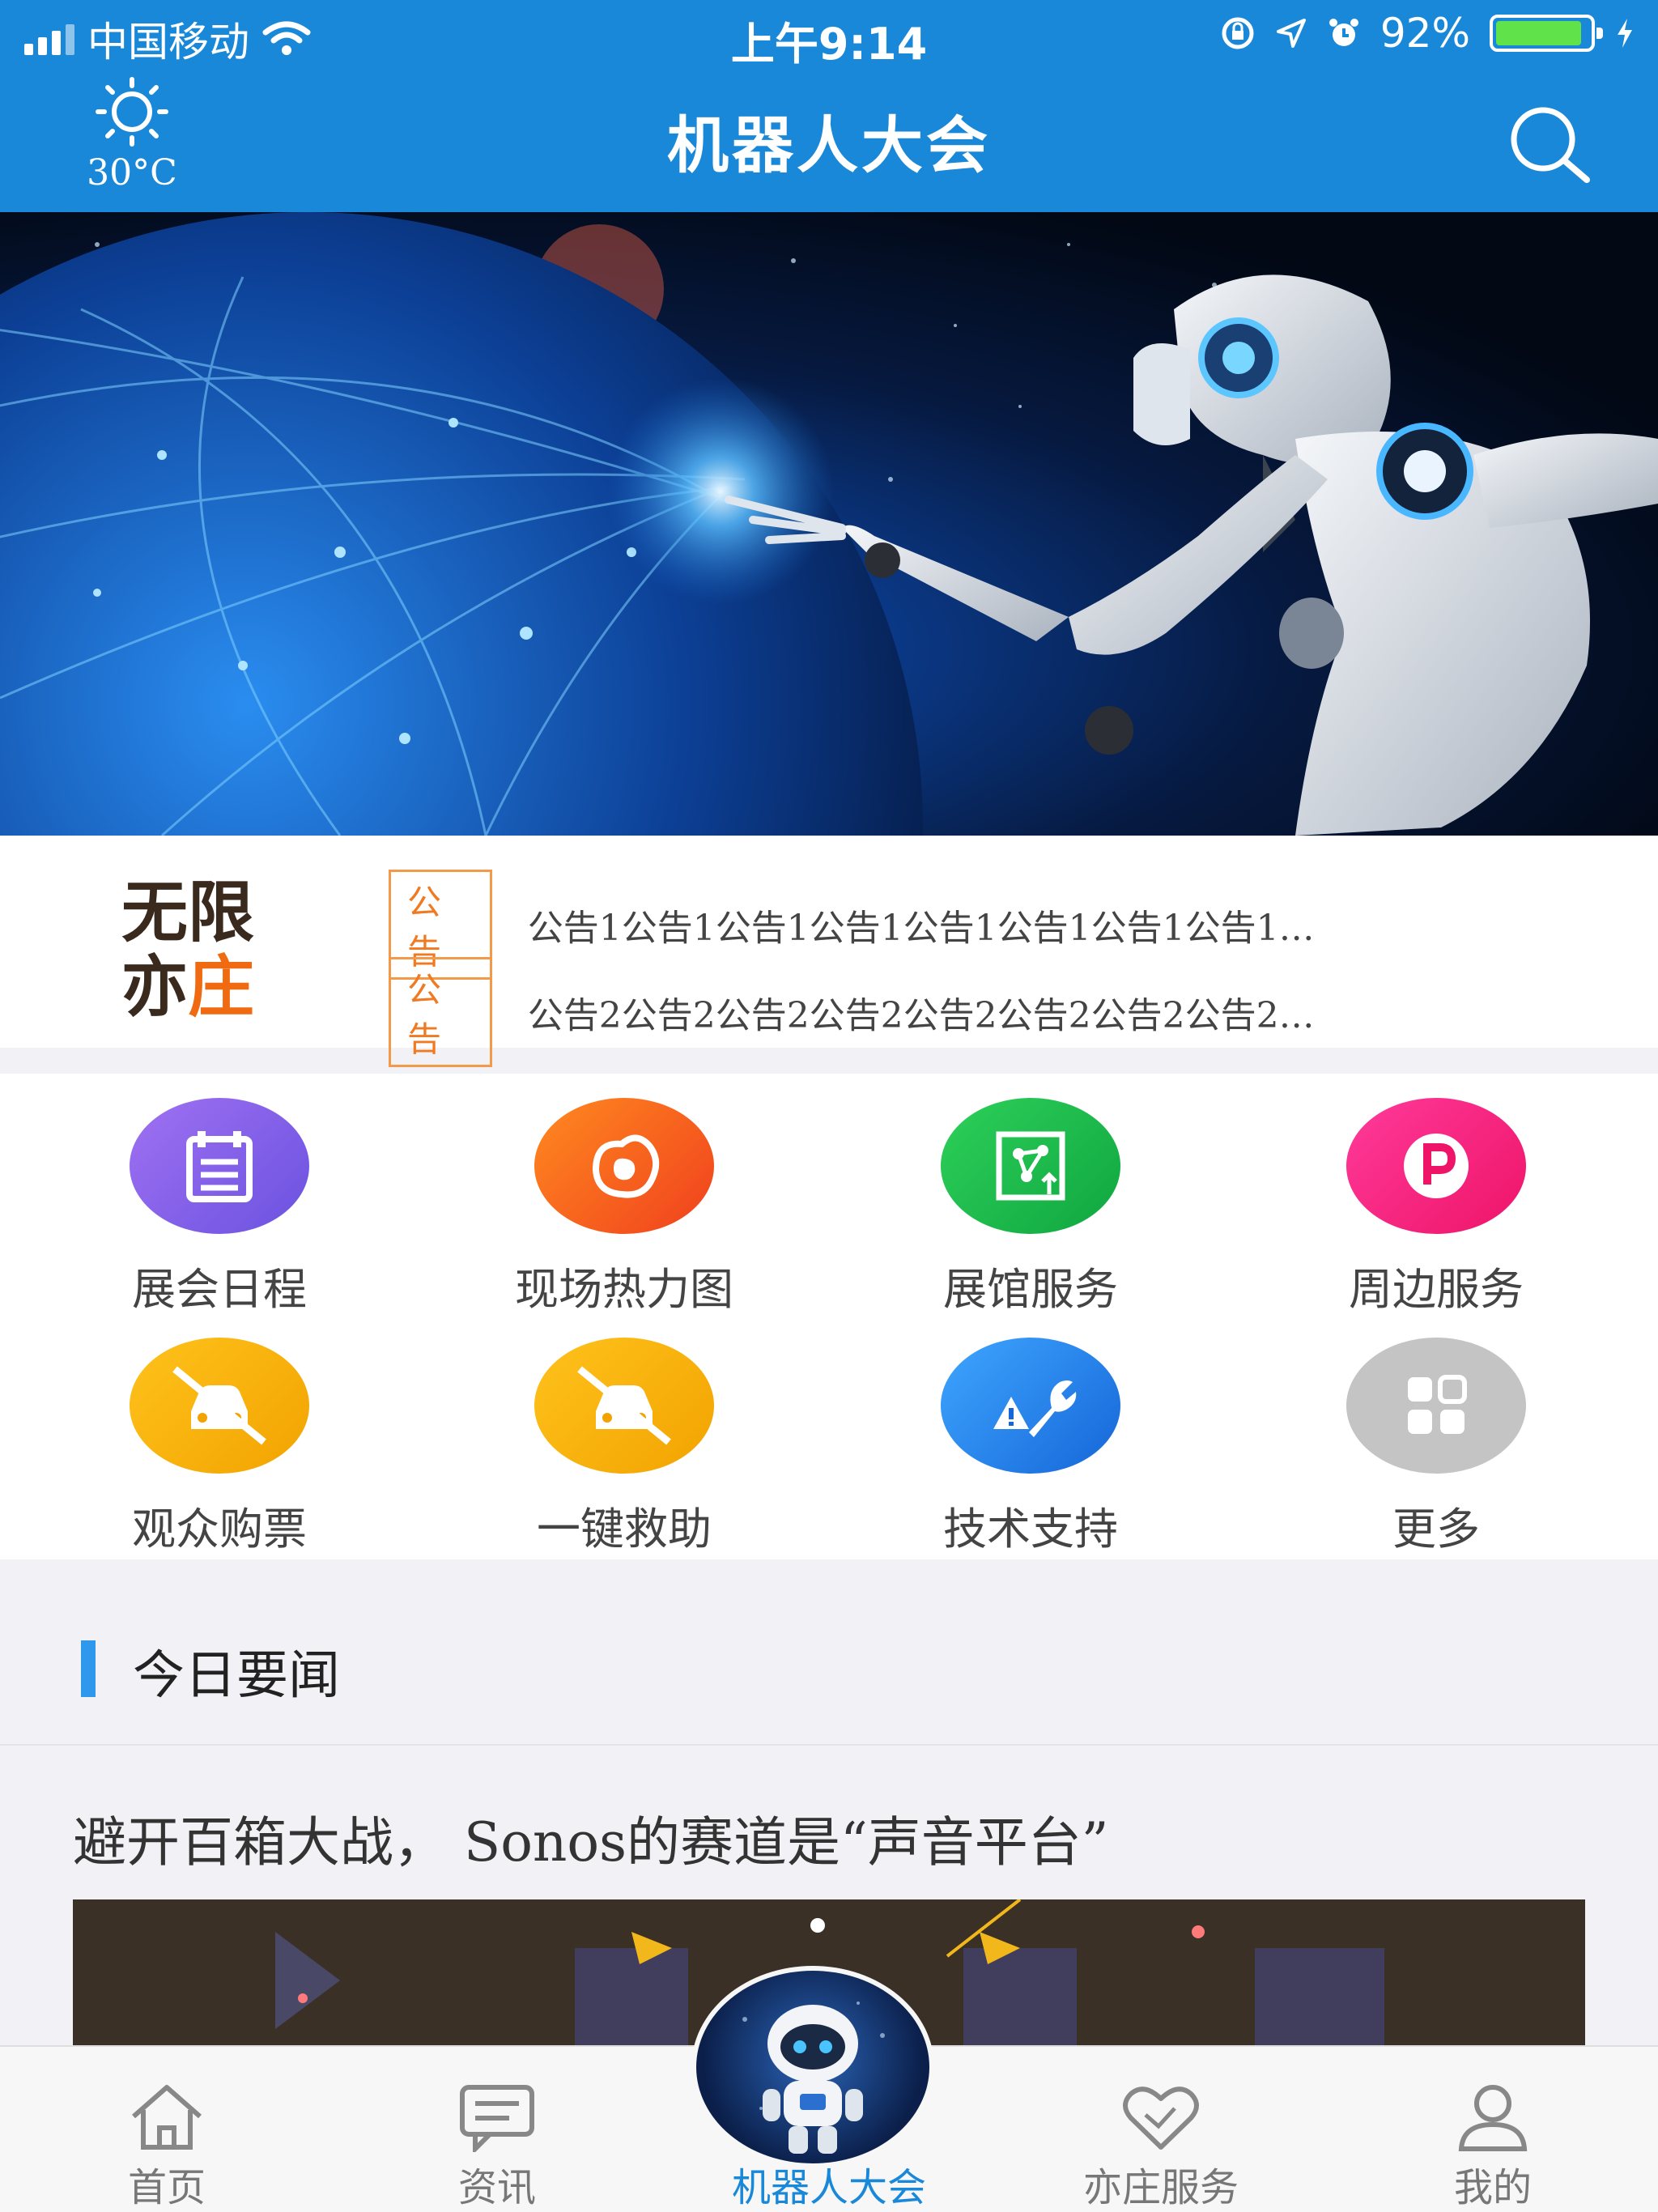  I want to click on service-more: 更多, so click(1436, 1448).